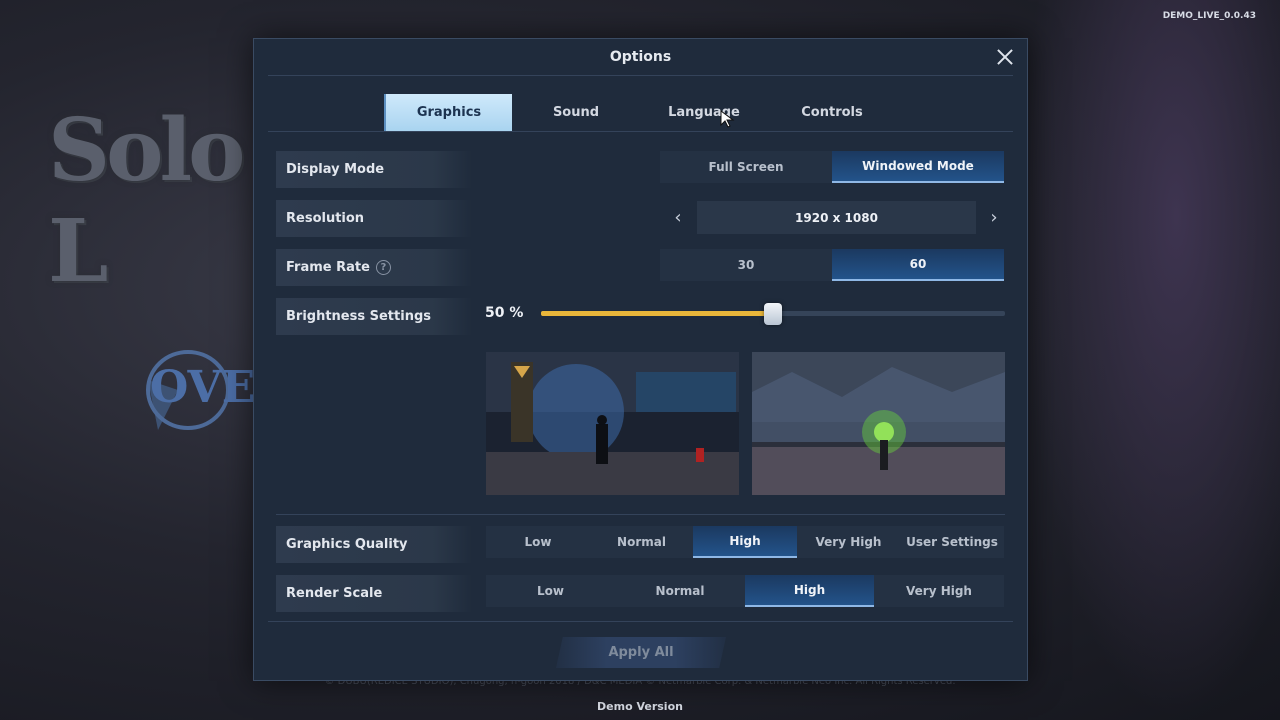 This screenshot has width=1280, height=720. What do you see at coordinates (640, 621) in the screenshot?
I see `bottom-divider` at bounding box center [640, 621].